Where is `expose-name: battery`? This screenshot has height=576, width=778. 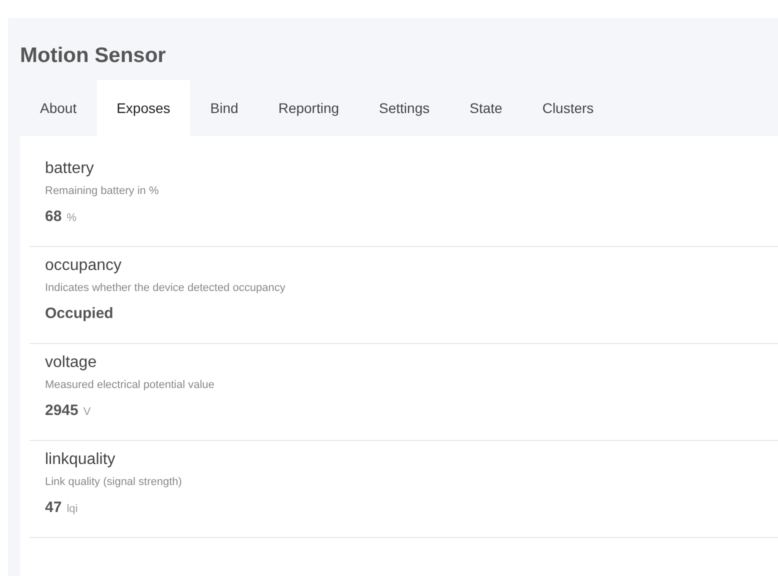 expose-name: battery is located at coordinates (70, 169).